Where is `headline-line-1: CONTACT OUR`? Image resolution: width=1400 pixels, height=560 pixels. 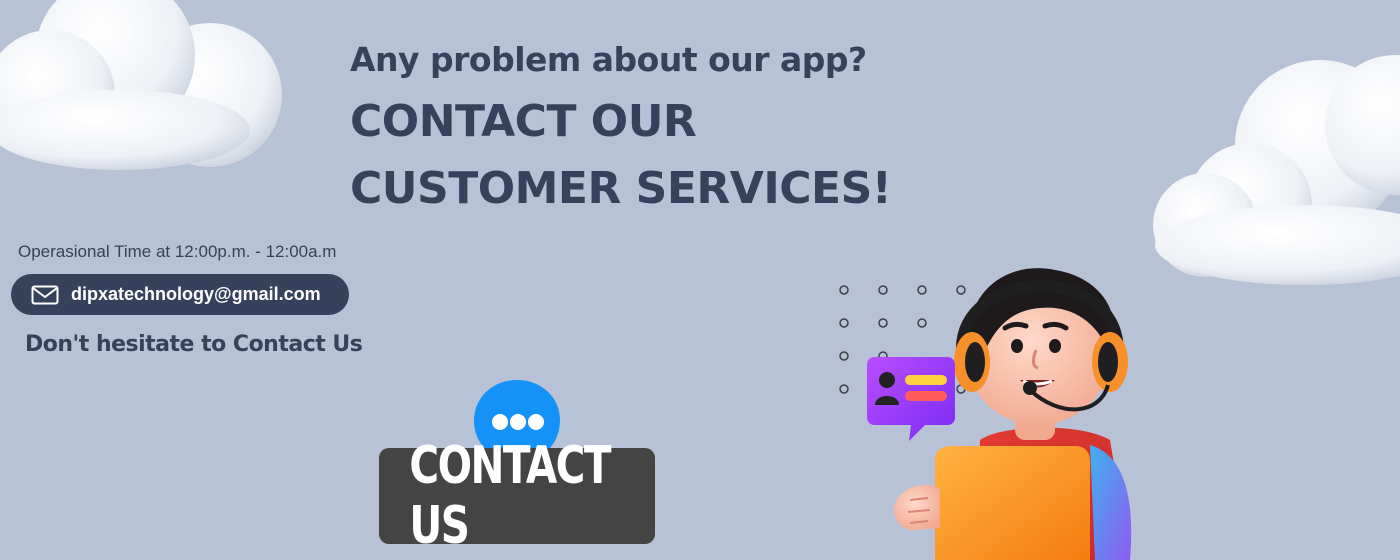
headline-line-1: CONTACT OUR is located at coordinates (523, 121).